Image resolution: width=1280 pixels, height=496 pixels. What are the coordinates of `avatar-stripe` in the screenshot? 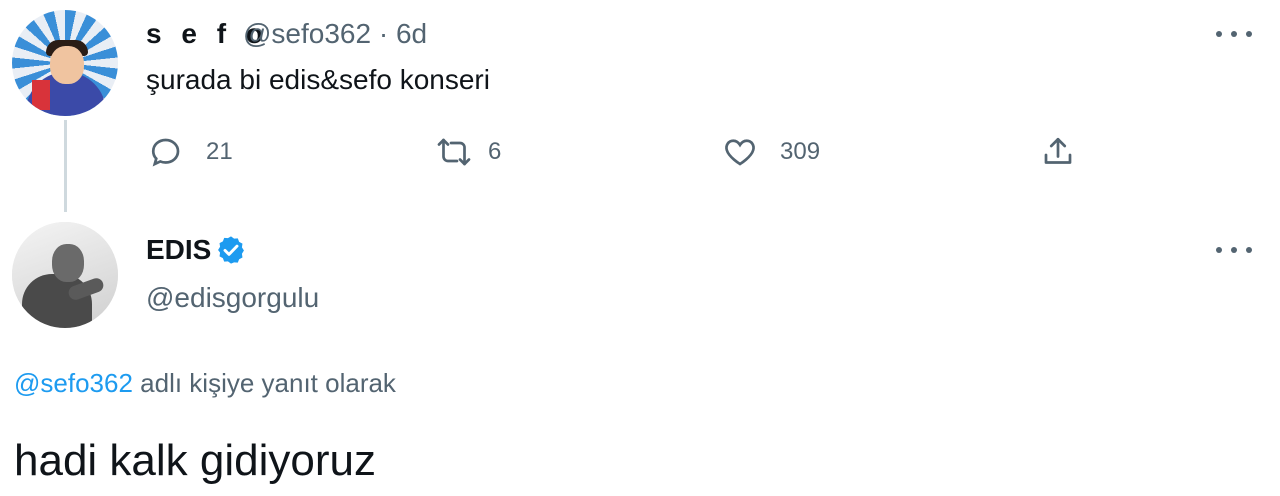 It's located at (41, 95).